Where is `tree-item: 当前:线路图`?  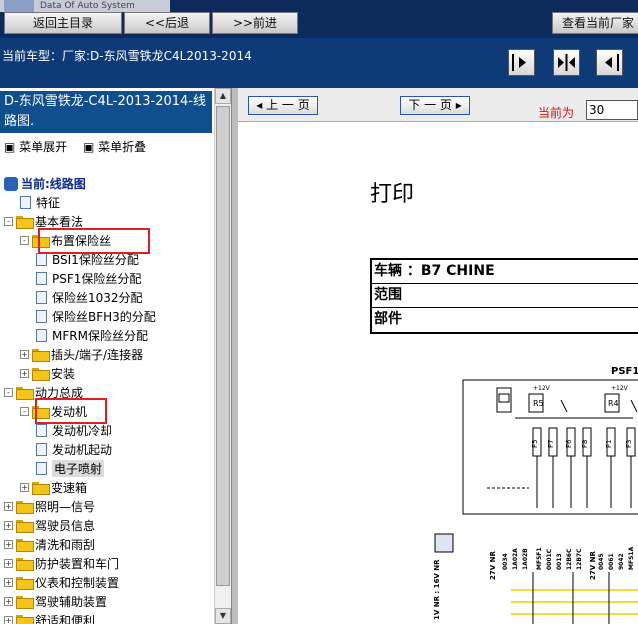 tree-item: 当前:线路图 is located at coordinates (45, 183).